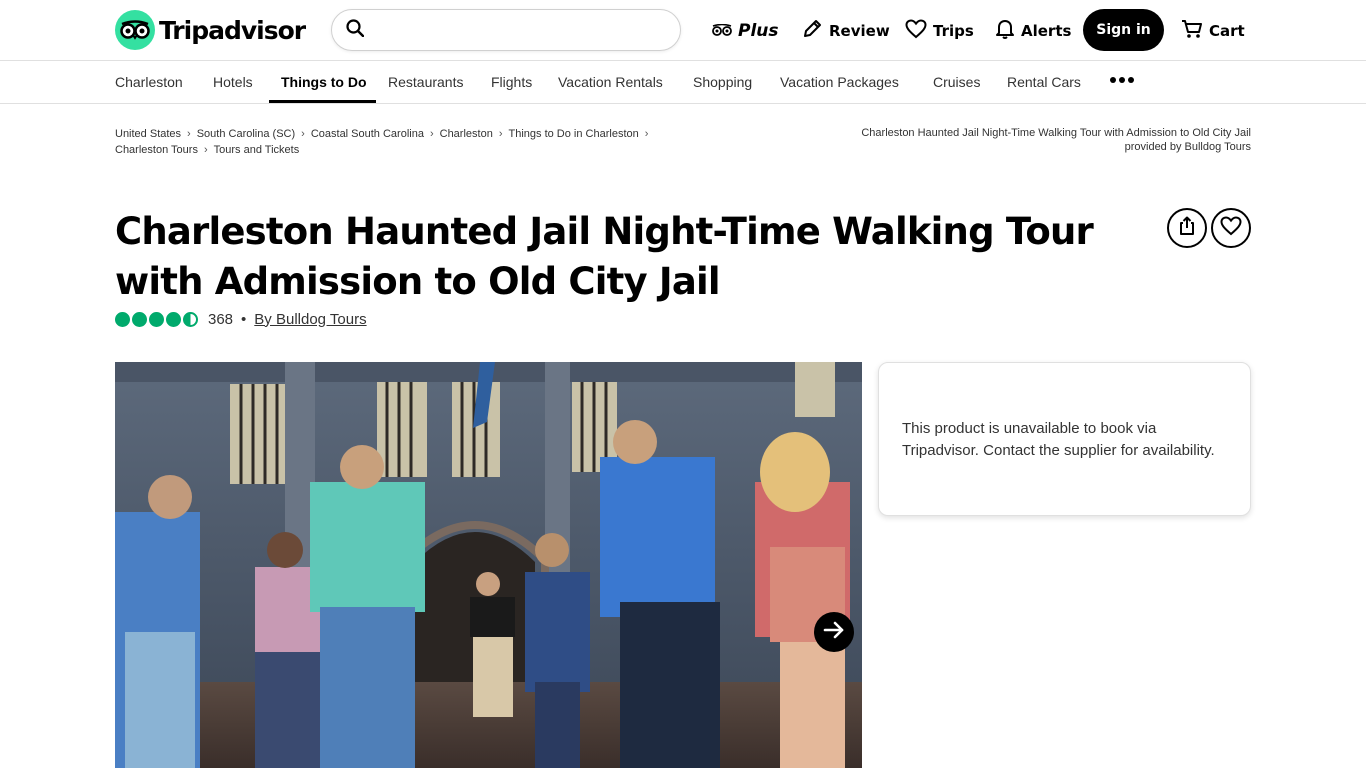 The image size is (1366, 768). I want to click on share-button, so click(1187, 228).